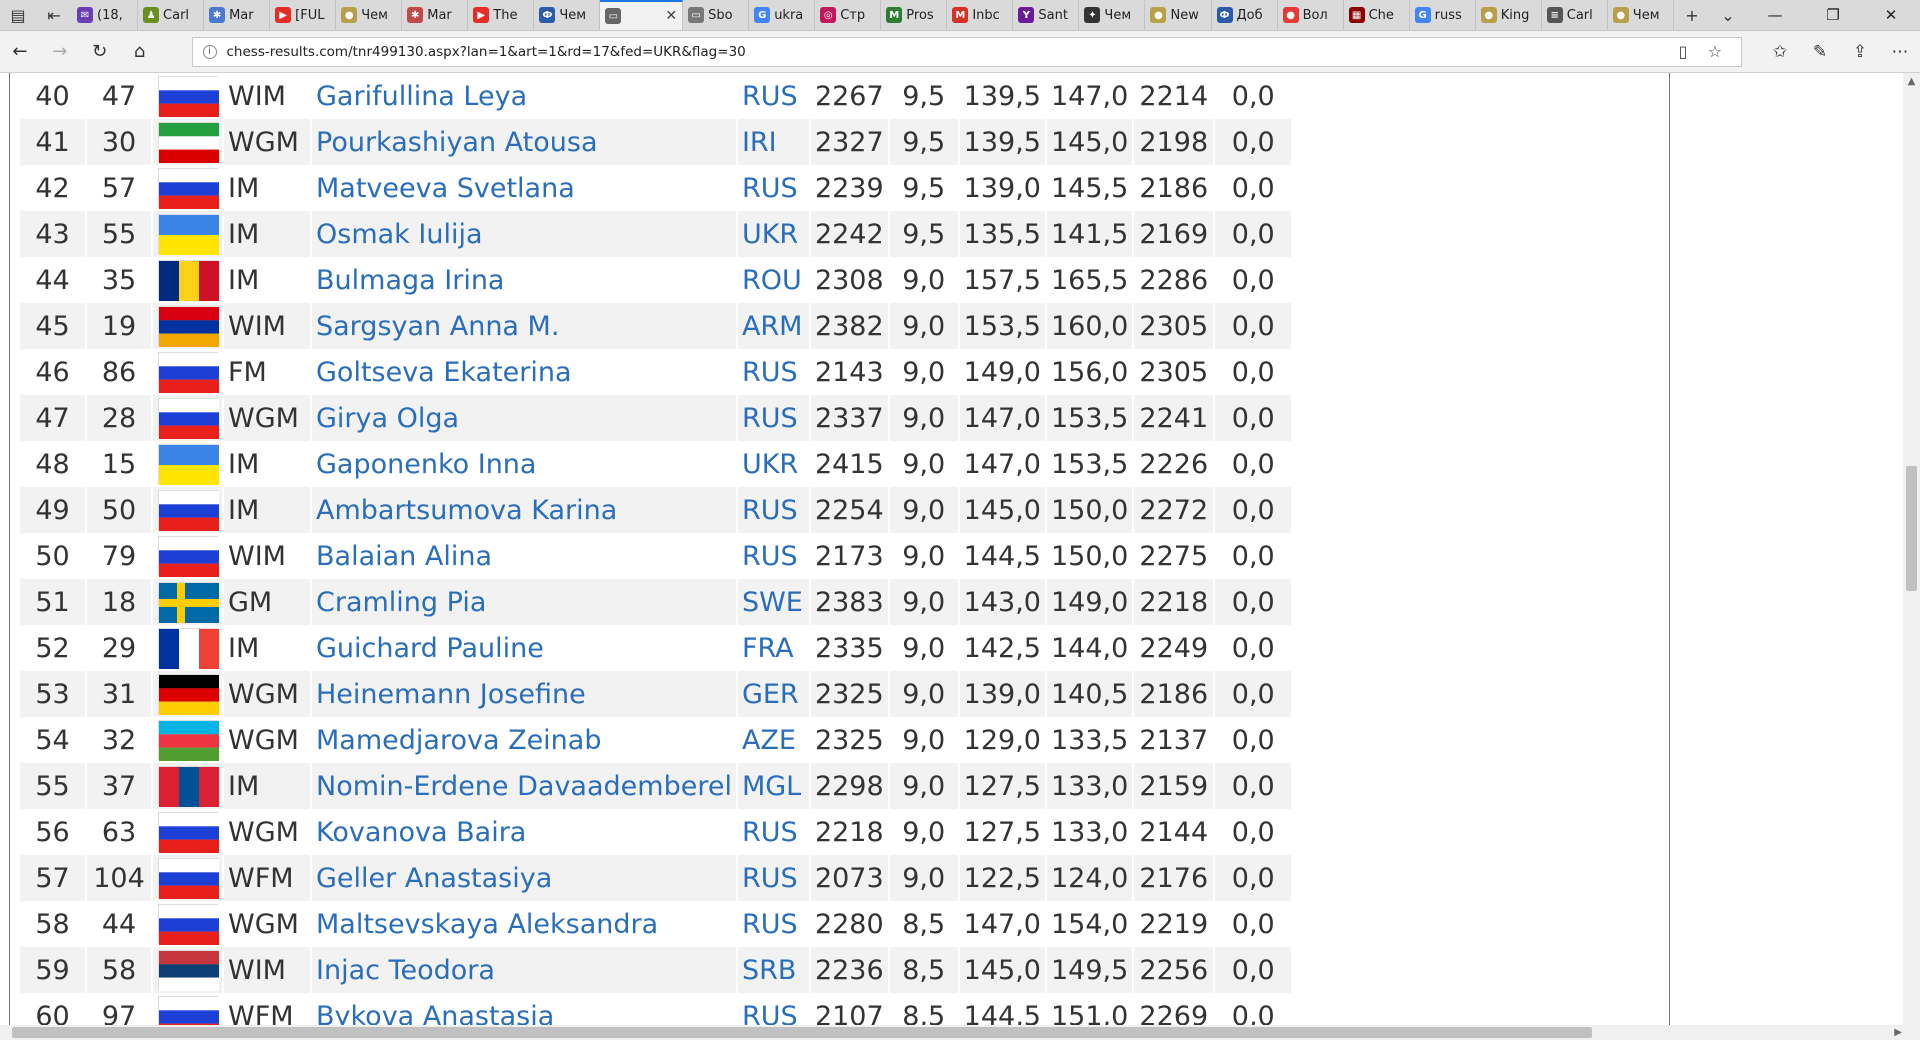 The height and width of the screenshot is (1040, 1920). I want to click on federation-link: ARM, so click(773, 326).